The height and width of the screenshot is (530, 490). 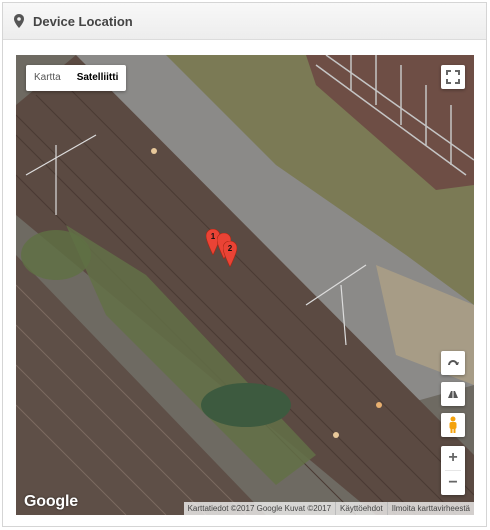 What do you see at coordinates (453, 458) in the screenshot?
I see `zoom-in-button: +` at bounding box center [453, 458].